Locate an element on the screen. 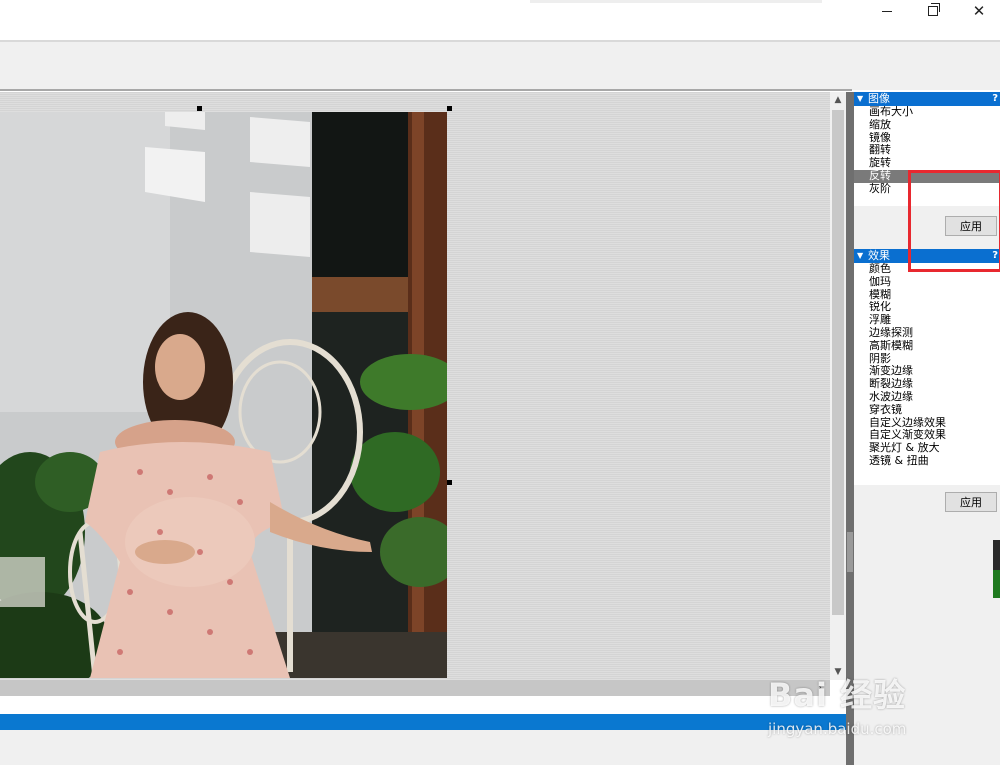  divider is located at coordinates (426, 90).